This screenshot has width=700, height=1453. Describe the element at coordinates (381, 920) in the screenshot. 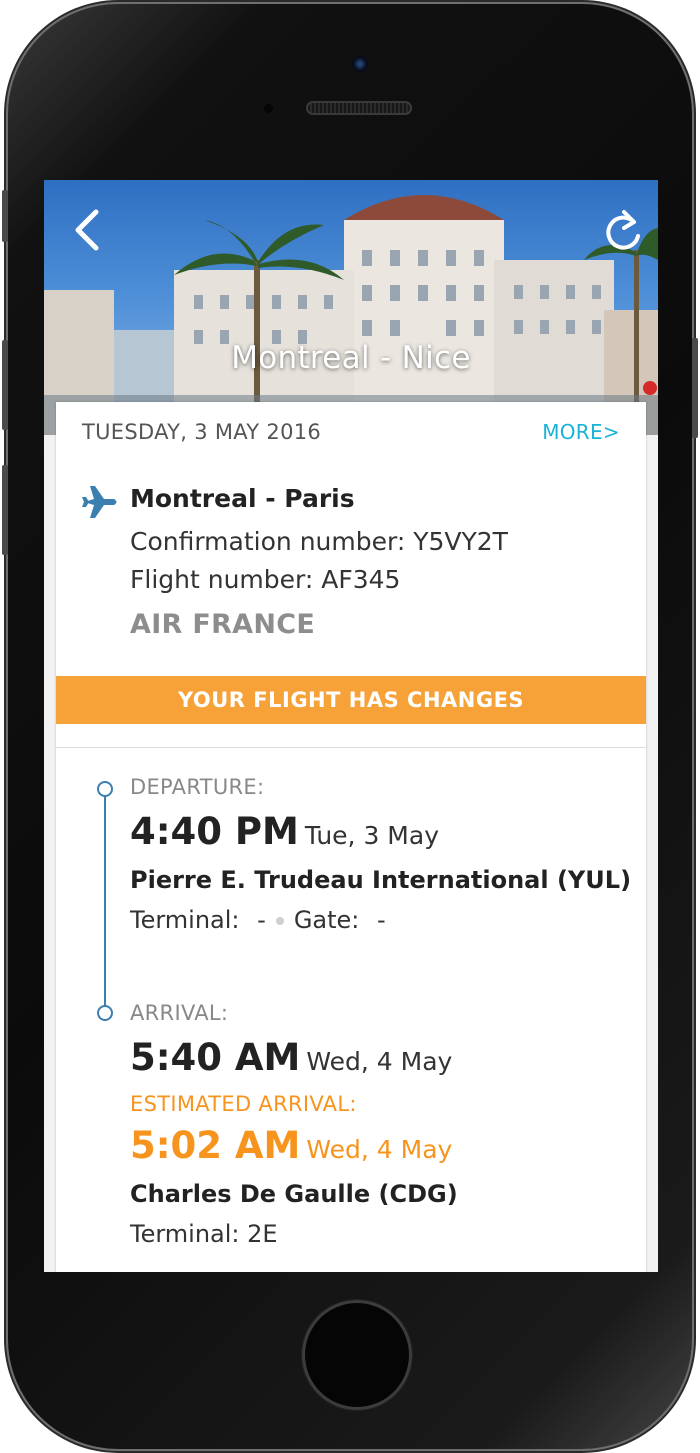

I see `departure-gate-value: -` at that location.